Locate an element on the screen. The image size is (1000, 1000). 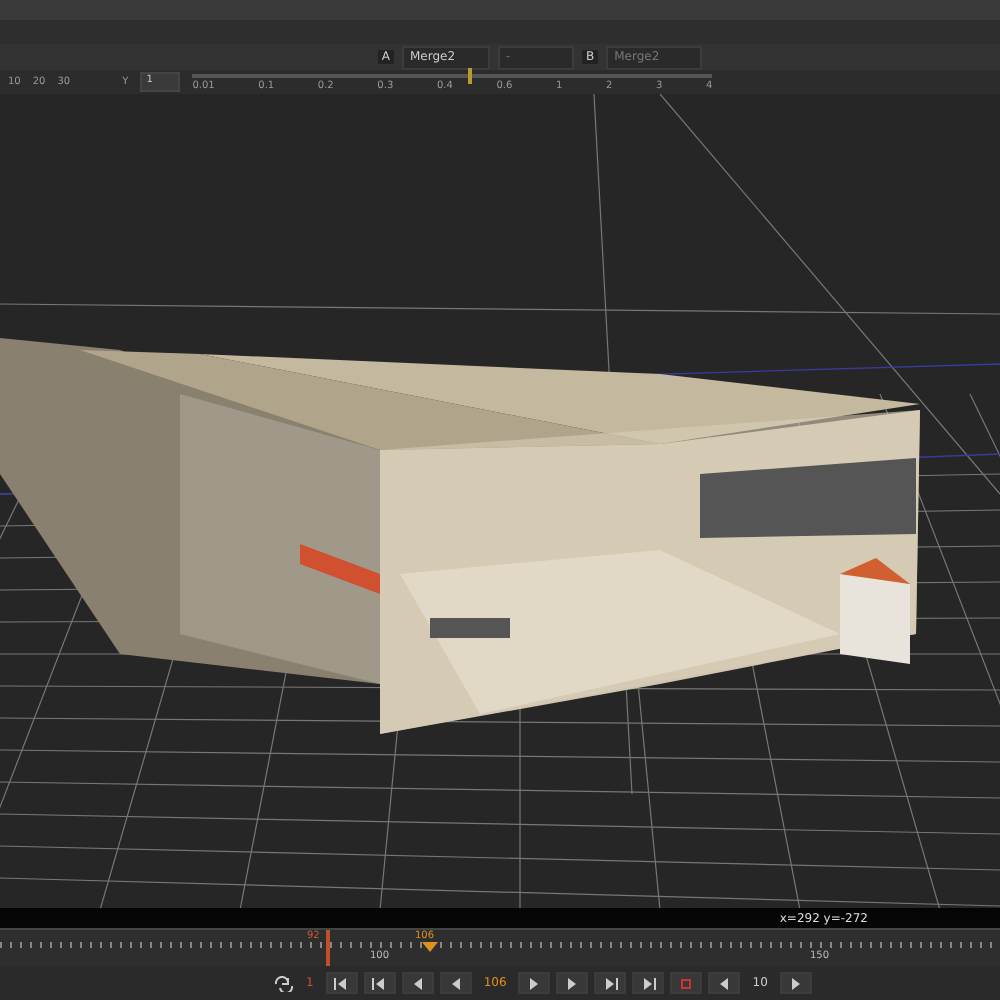
play-backward-icon is located at coordinates (455, 983).